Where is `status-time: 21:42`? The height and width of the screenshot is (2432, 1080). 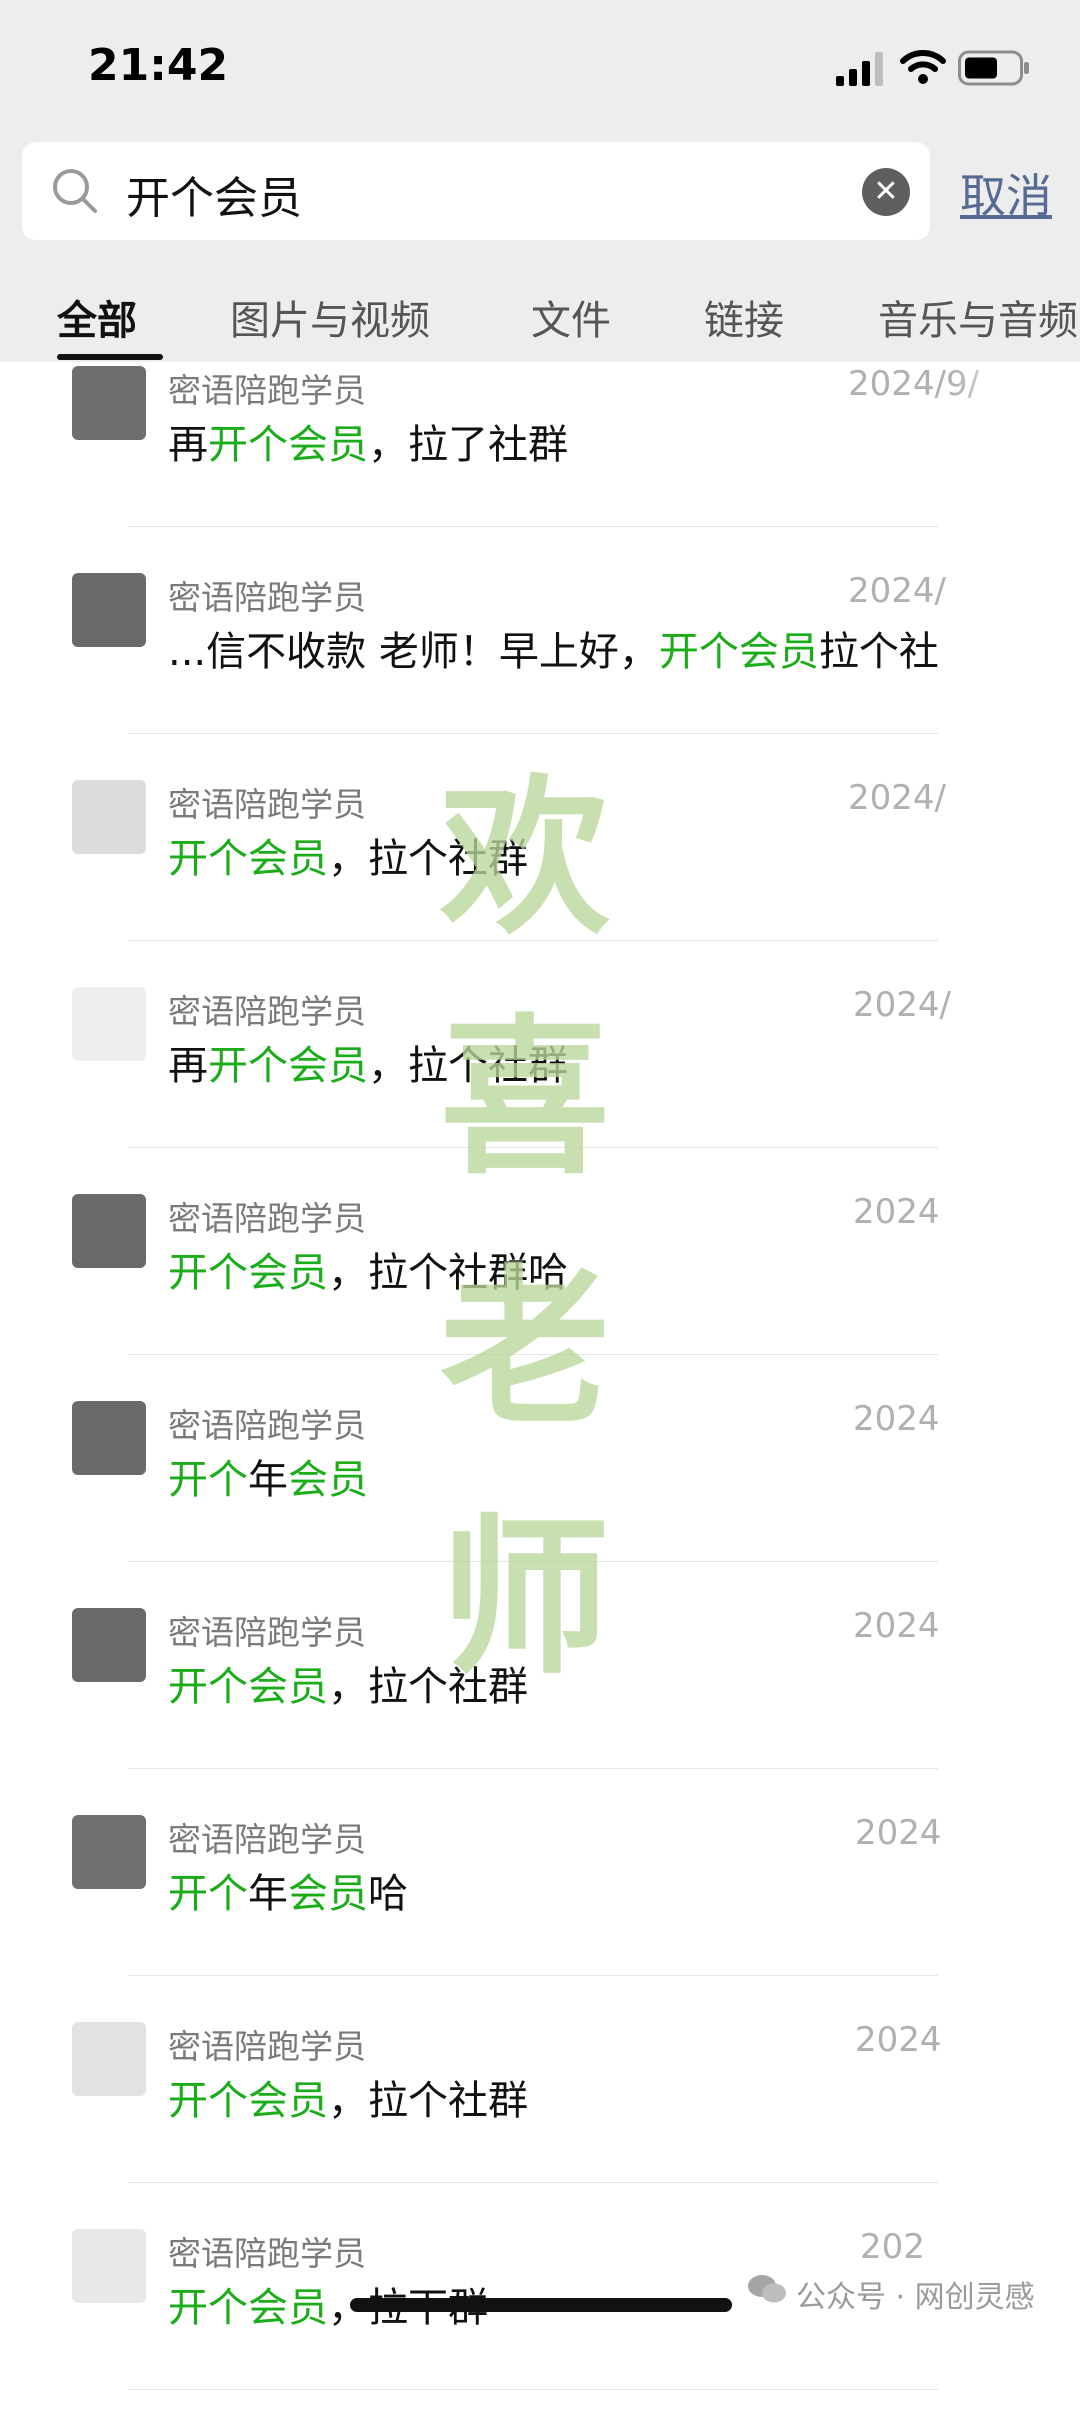
status-time: 21:42 is located at coordinates (158, 65).